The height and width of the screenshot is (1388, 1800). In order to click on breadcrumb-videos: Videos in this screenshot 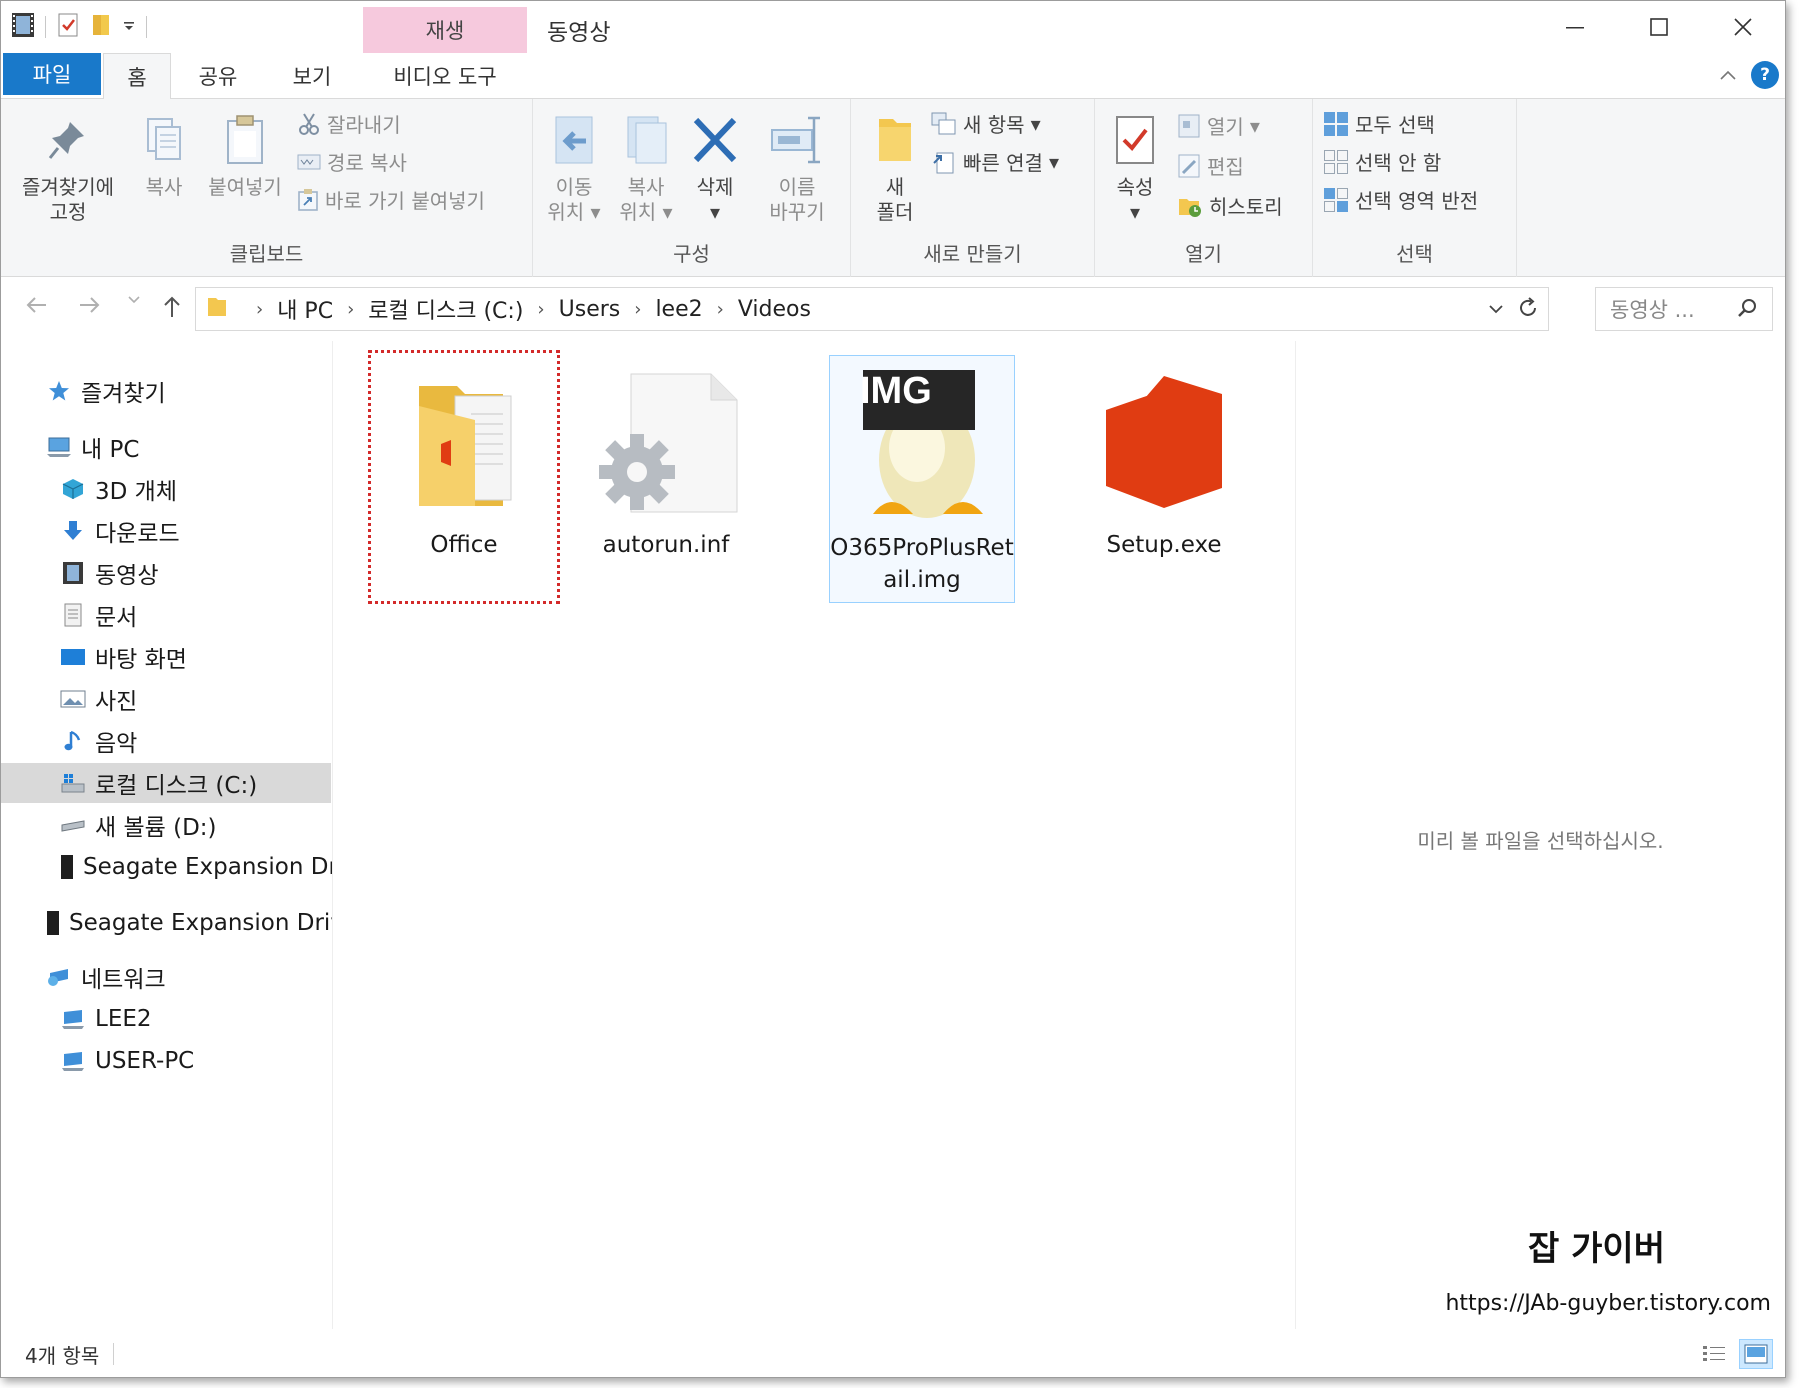, I will do `click(774, 309)`.